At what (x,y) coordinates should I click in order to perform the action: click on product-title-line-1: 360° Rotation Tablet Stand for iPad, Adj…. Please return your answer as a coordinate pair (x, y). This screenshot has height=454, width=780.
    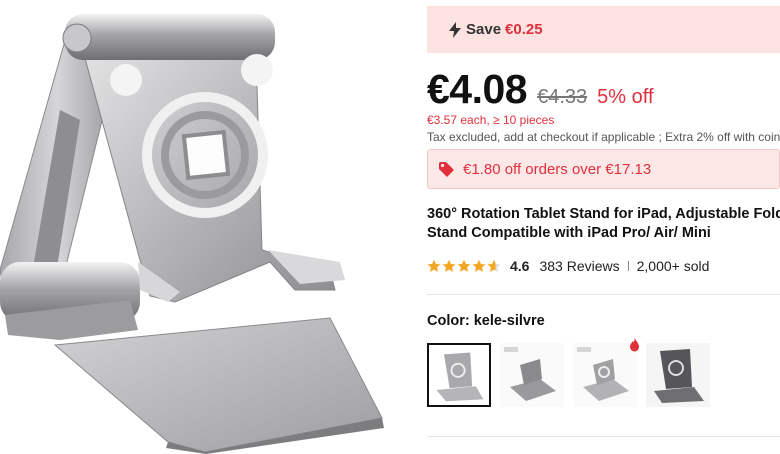
    Looking at the image, I should click on (603, 214).